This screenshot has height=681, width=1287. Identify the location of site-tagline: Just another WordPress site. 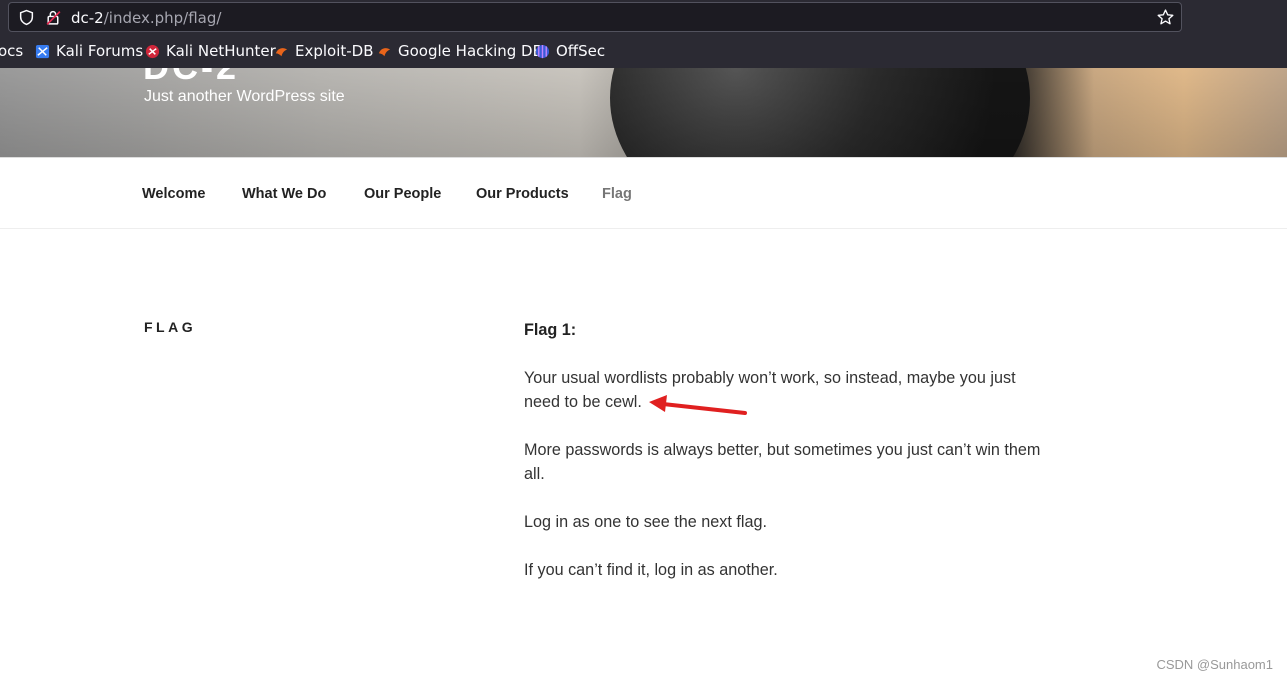
(244, 96).